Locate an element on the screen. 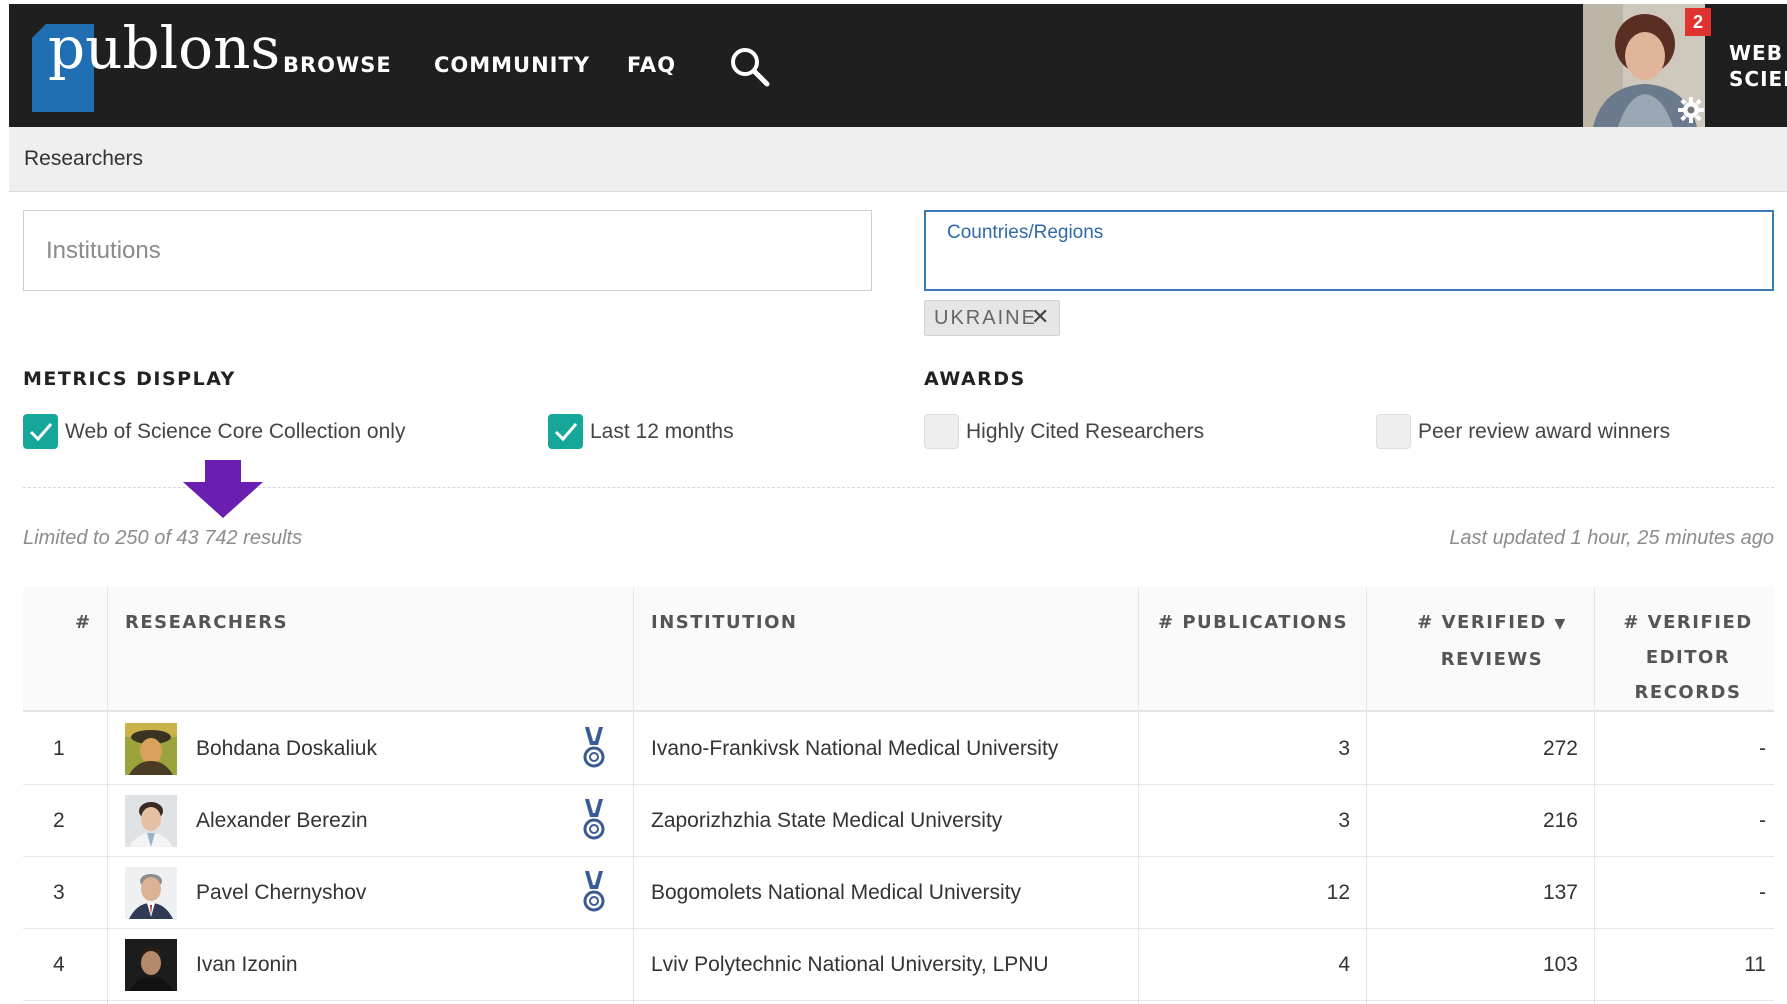 This screenshot has width=1787, height=1004. publications-count: 12 is located at coordinates (1338, 892).